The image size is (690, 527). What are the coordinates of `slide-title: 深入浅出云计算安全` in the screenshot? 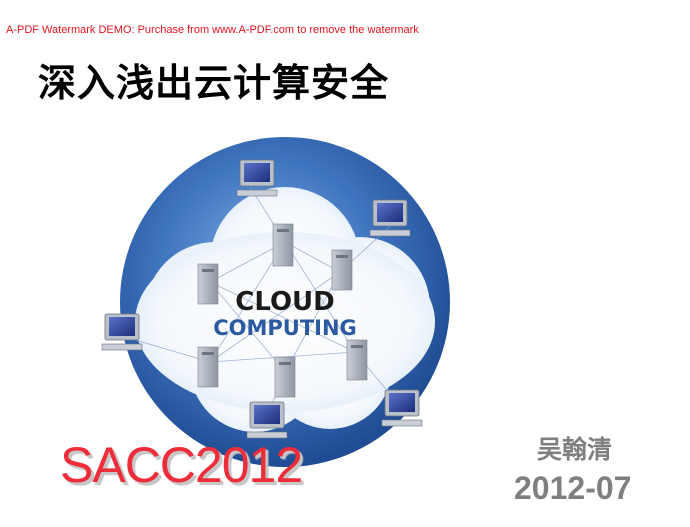 It's located at (214, 83).